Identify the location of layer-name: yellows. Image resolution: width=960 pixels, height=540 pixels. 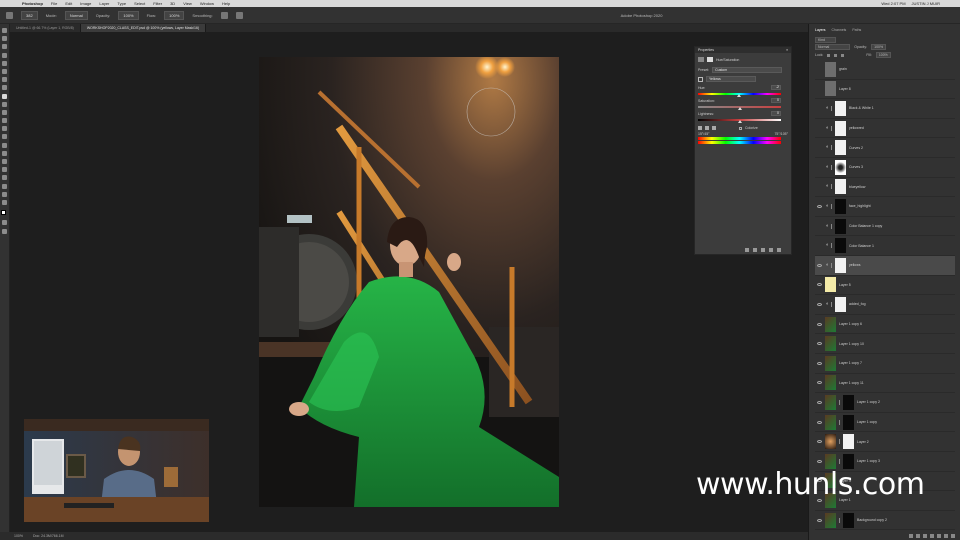
(854, 265).